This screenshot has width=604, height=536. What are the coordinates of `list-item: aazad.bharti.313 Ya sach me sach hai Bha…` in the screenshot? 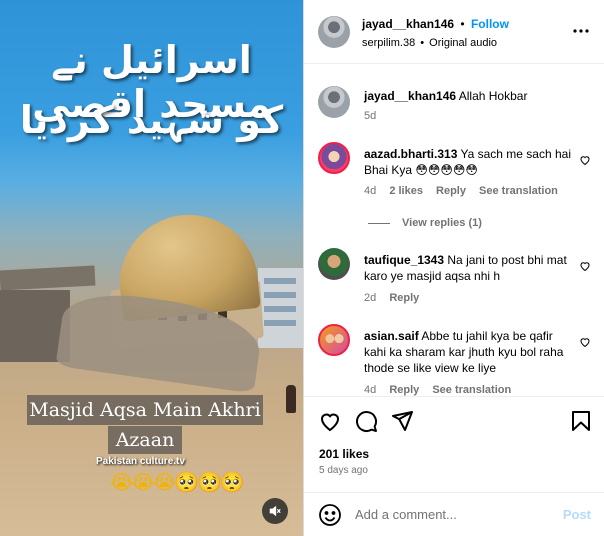 It's located at (454, 170).